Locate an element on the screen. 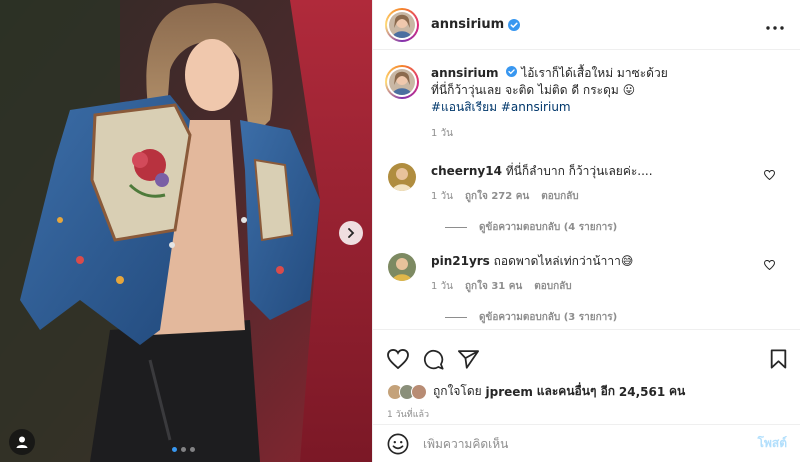 The width and height of the screenshot is (800, 462). action-bar is located at coordinates (587, 359).